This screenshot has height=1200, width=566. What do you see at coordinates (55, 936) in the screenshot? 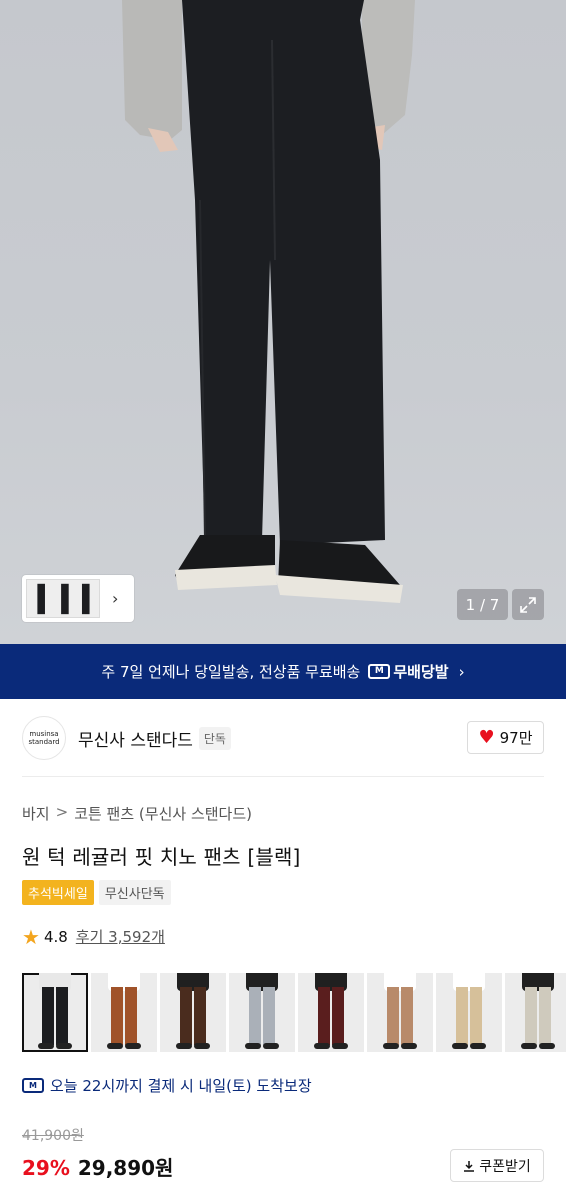
I see `rating-score: 4.8` at bounding box center [55, 936].